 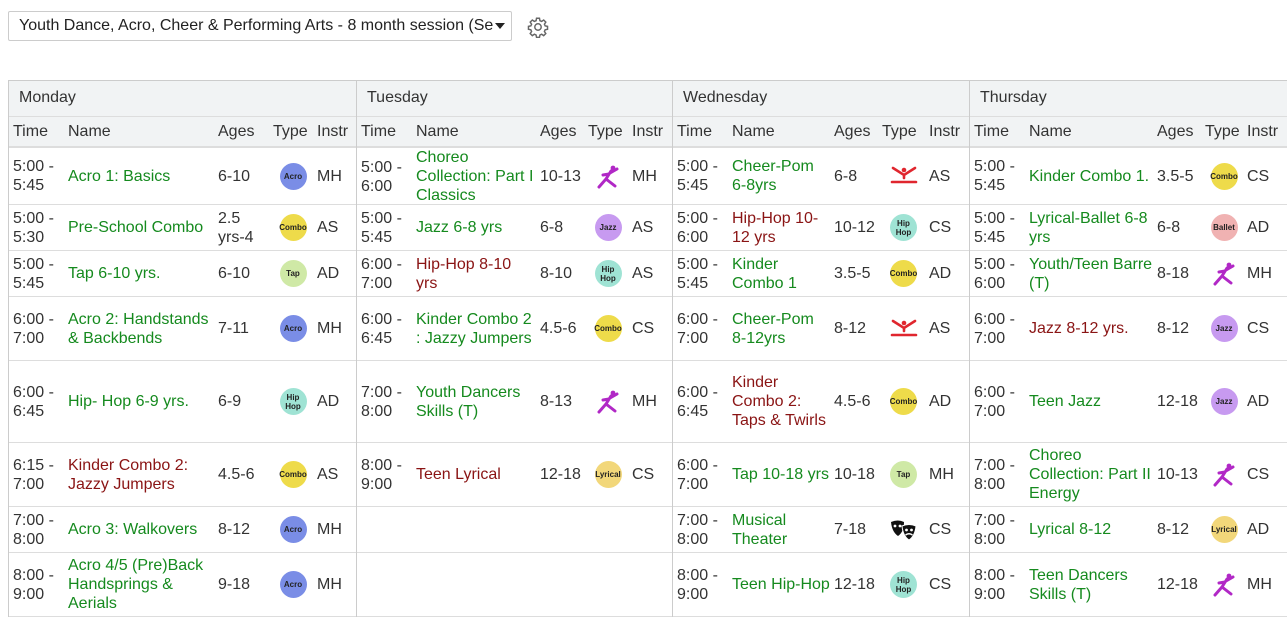 I want to click on class-type: Ballet, so click(x=1222, y=227).